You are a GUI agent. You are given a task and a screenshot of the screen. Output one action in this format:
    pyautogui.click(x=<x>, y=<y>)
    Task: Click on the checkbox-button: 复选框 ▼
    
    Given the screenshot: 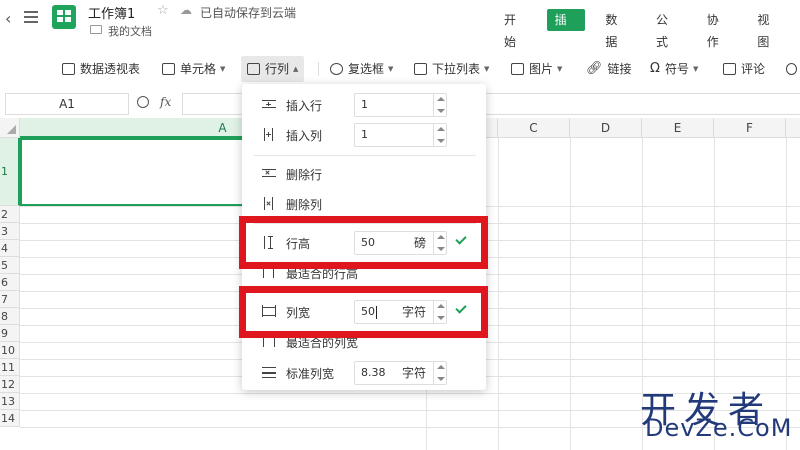 What is the action you would take?
    pyautogui.click(x=361, y=69)
    